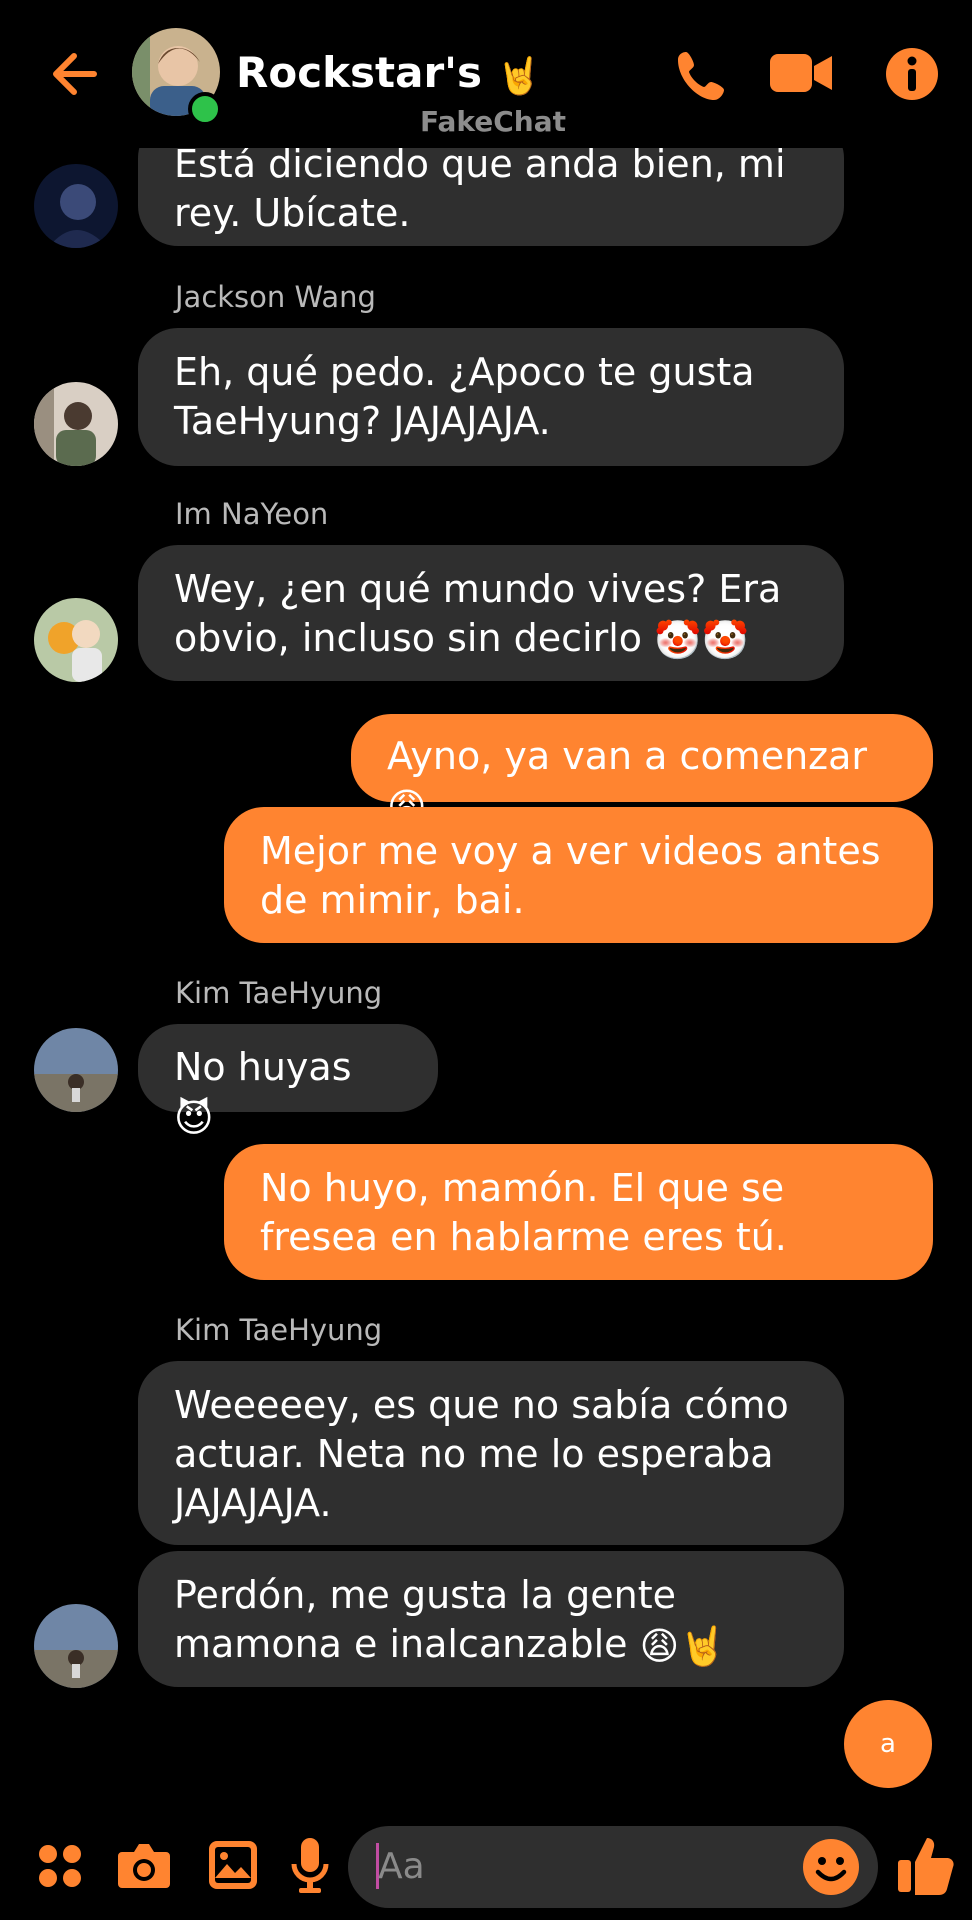 The height and width of the screenshot is (1920, 972). Describe the element at coordinates (627, 756) in the screenshot. I see `message-text: Ayno, ya van a comenzar` at that location.